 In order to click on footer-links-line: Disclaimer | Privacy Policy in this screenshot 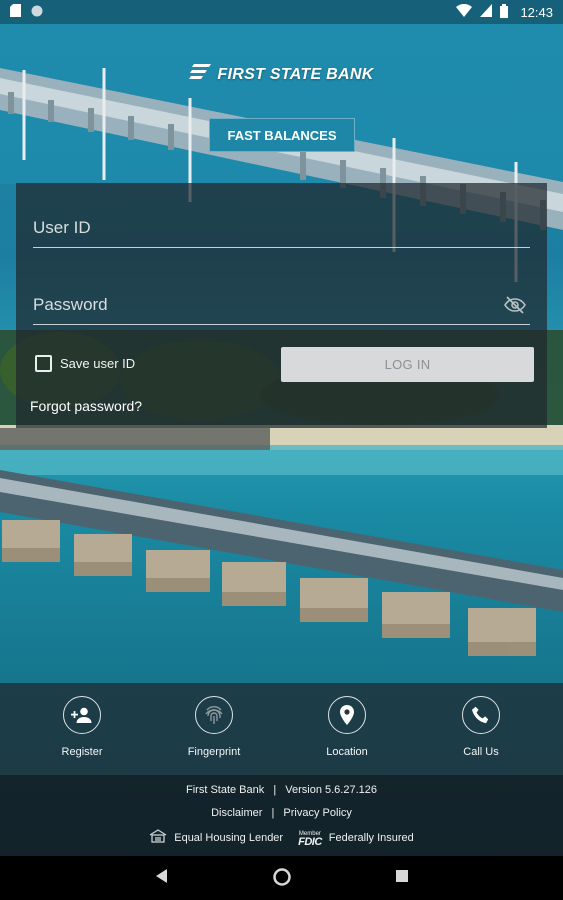, I will do `click(281, 813)`.